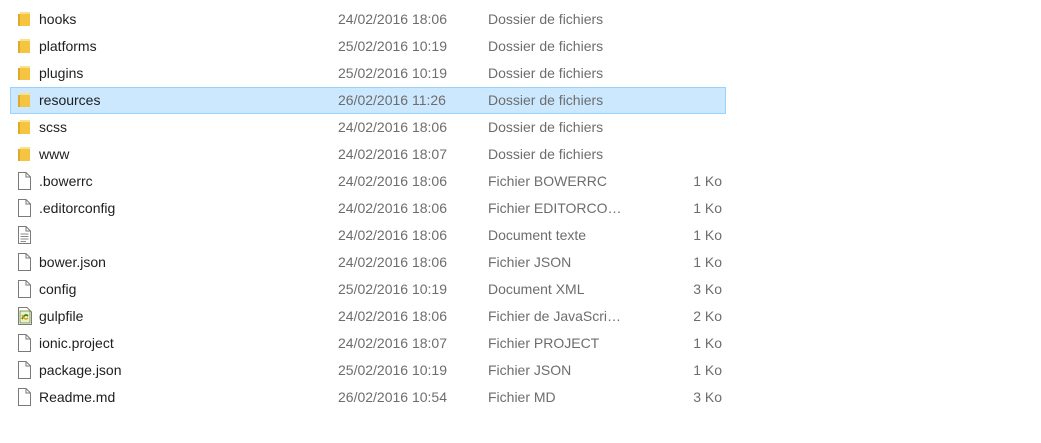  What do you see at coordinates (26, 236) in the screenshot?
I see `text-file-icon` at bounding box center [26, 236].